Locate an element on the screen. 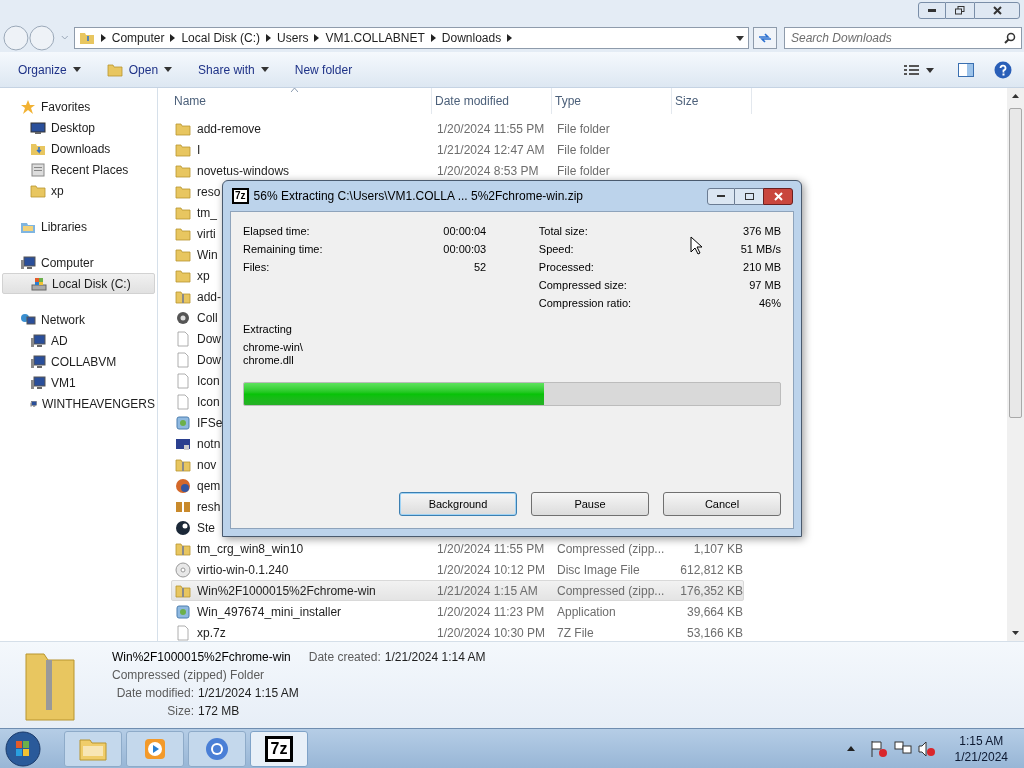 This screenshot has height=768, width=1024. stat-value: 51 MB/s is located at coordinates (760, 249).